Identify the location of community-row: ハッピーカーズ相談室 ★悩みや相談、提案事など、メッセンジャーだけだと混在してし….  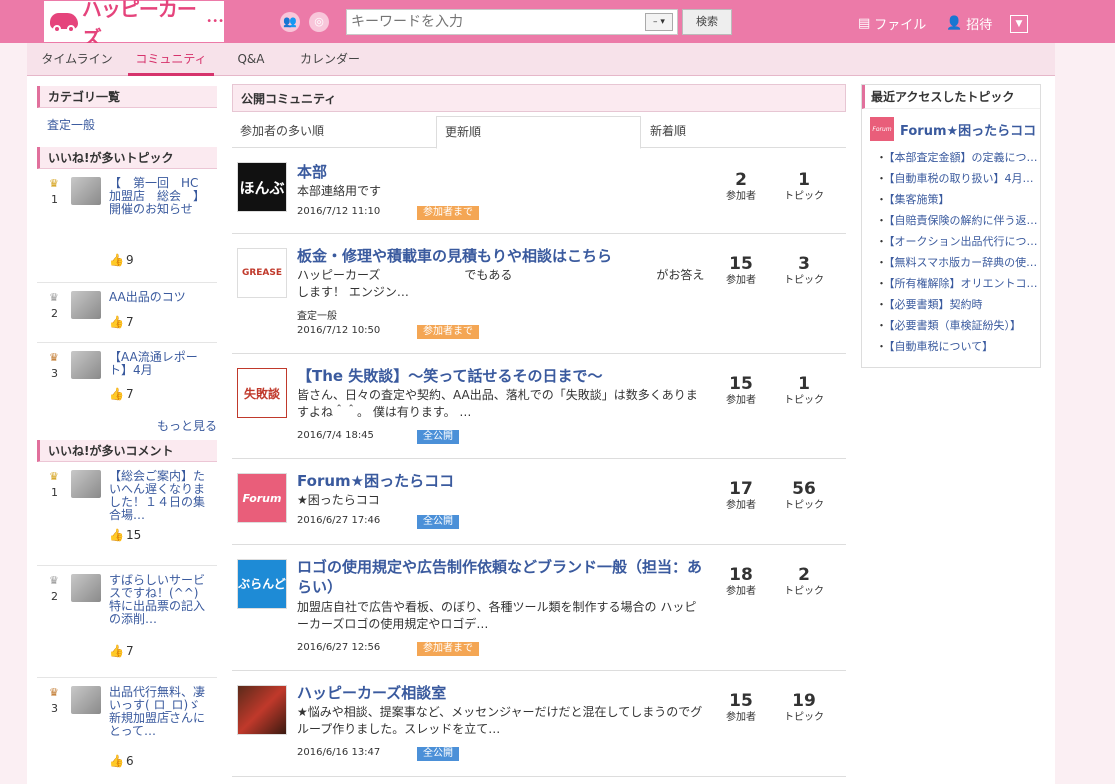
(539, 724).